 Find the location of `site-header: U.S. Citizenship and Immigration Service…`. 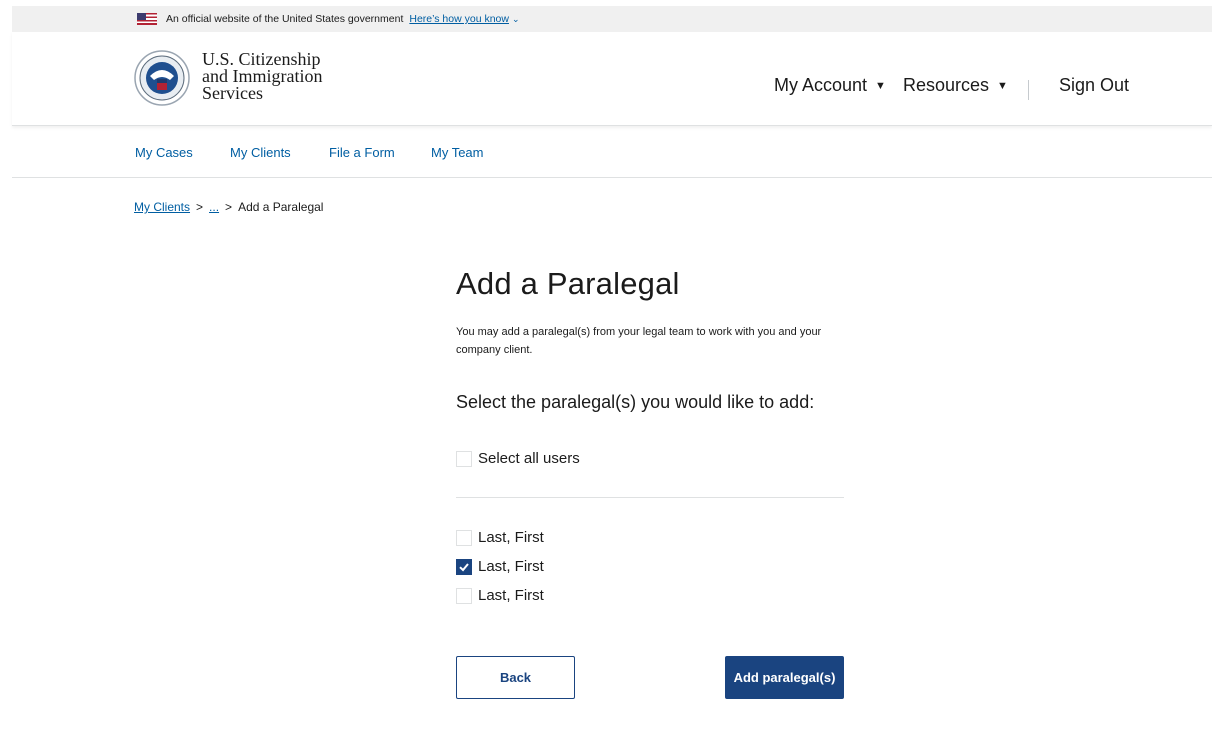

site-header: U.S. Citizenship and Immigration Service… is located at coordinates (612, 79).